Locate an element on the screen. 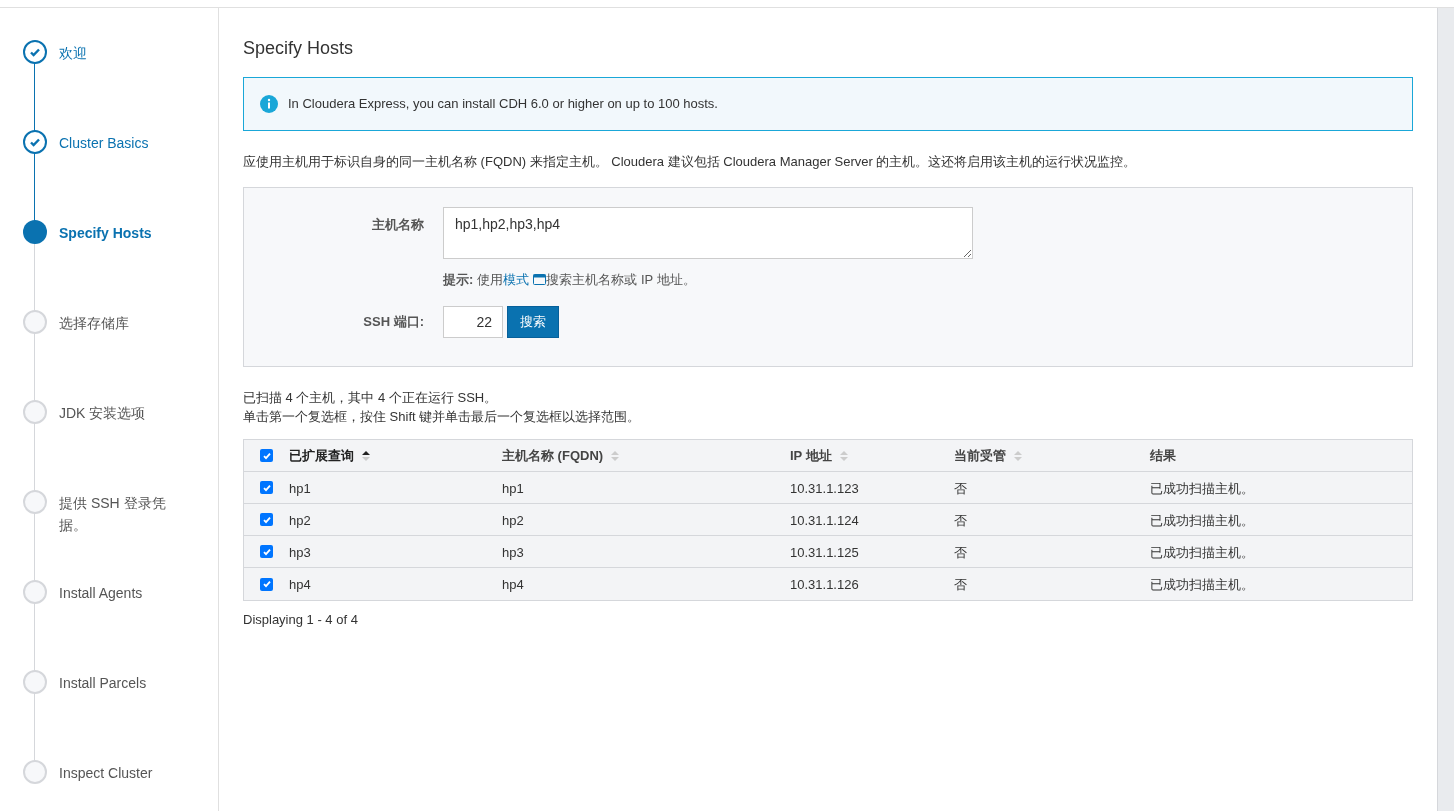 This screenshot has height=811, width=1454. table-cell: 10.31.1.125 is located at coordinates (824, 552).